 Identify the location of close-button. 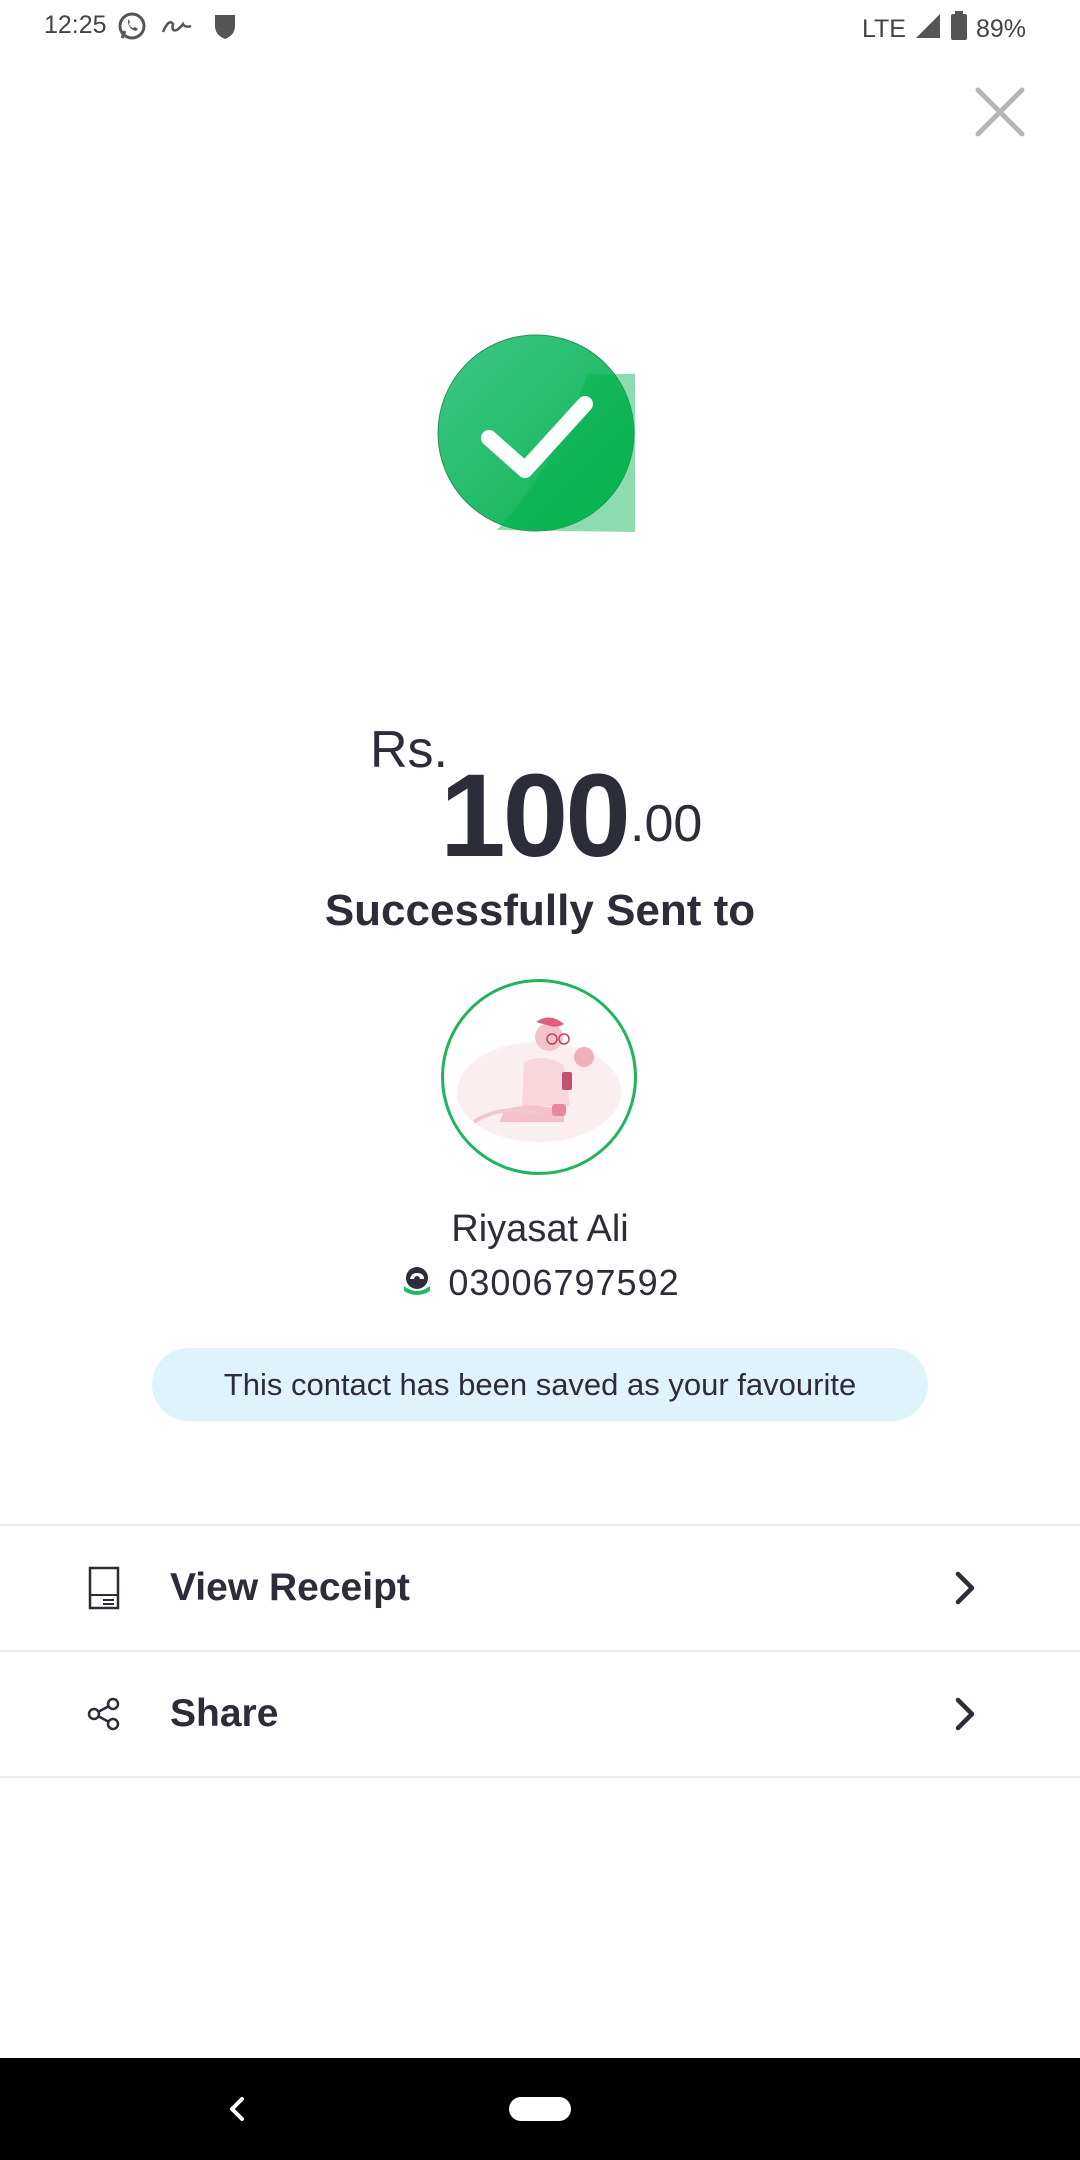
(1000, 112).